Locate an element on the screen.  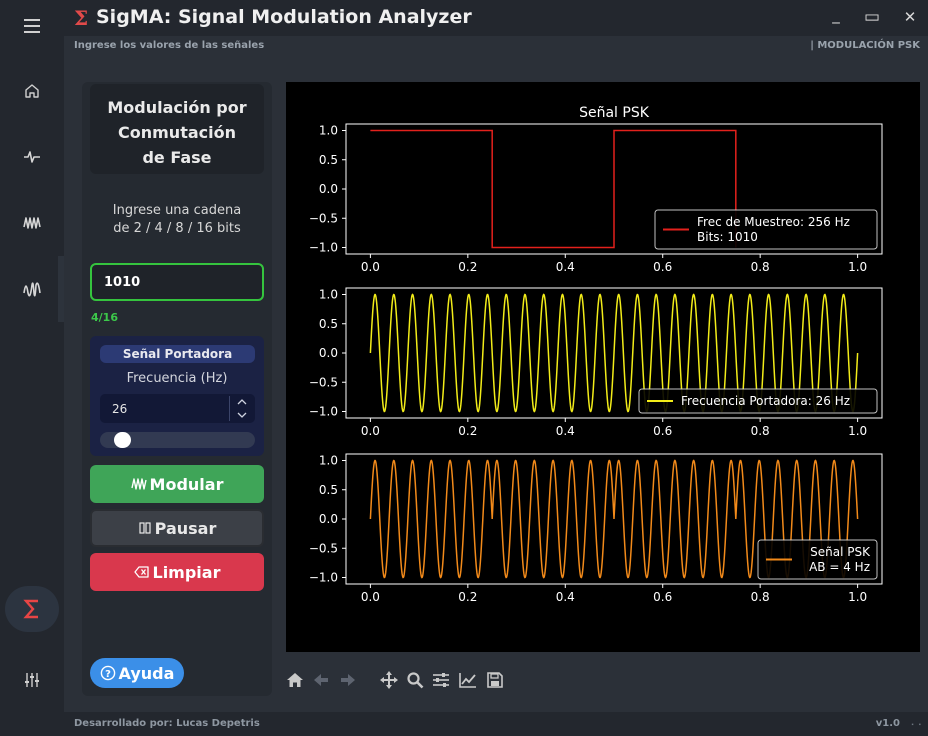
fm-wave-icon is located at coordinates (32, 289).